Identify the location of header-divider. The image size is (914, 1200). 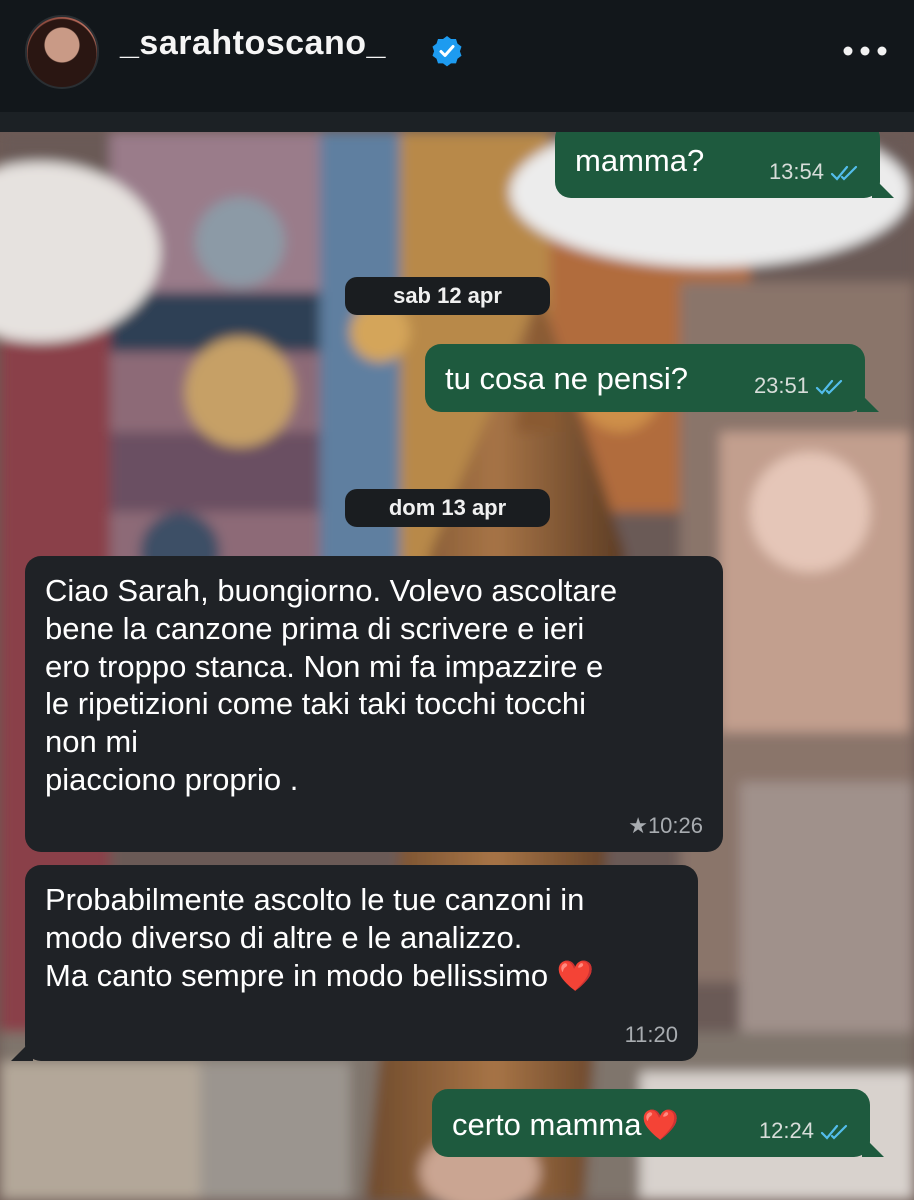
(457, 122).